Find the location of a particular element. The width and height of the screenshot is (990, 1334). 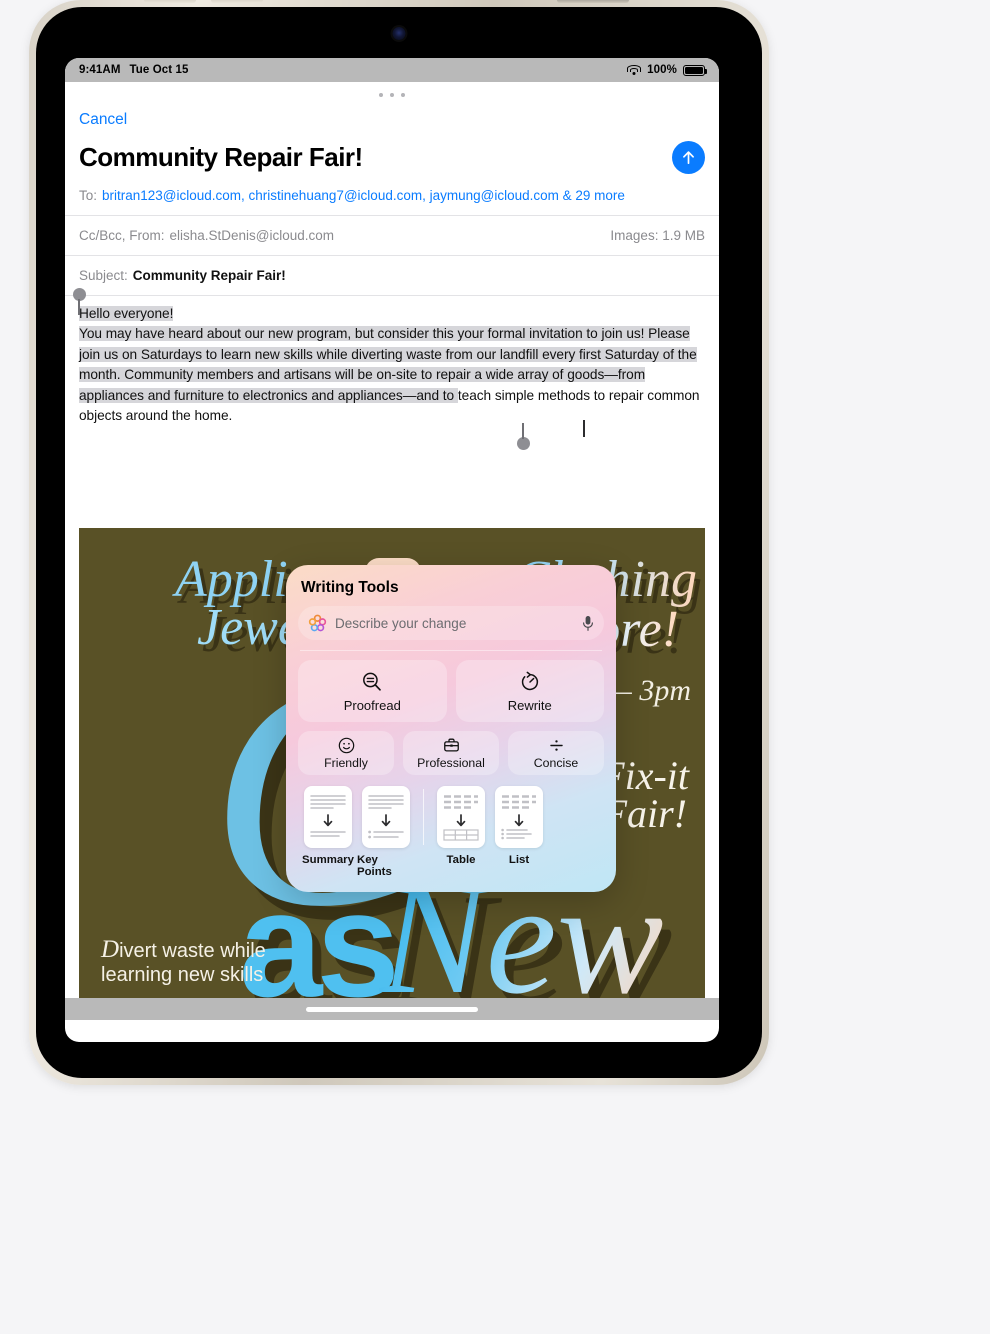

body-line-1: Hello everyone! is located at coordinates (126, 313).